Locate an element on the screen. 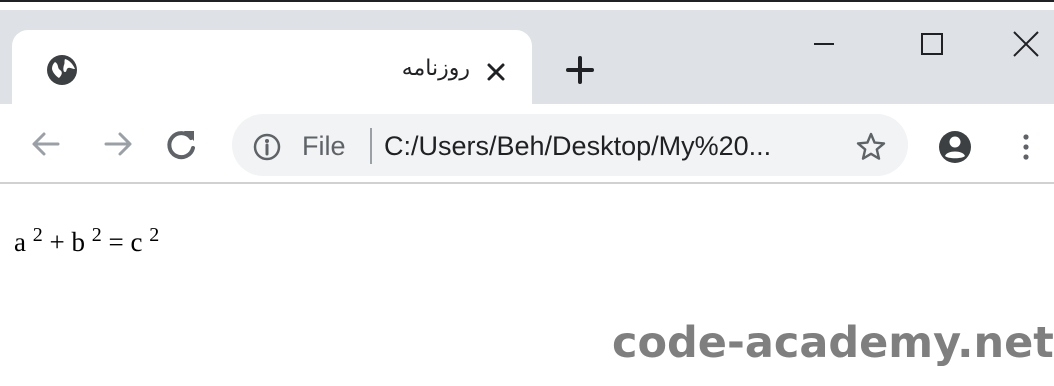  scheme-label: File is located at coordinates (324, 146).